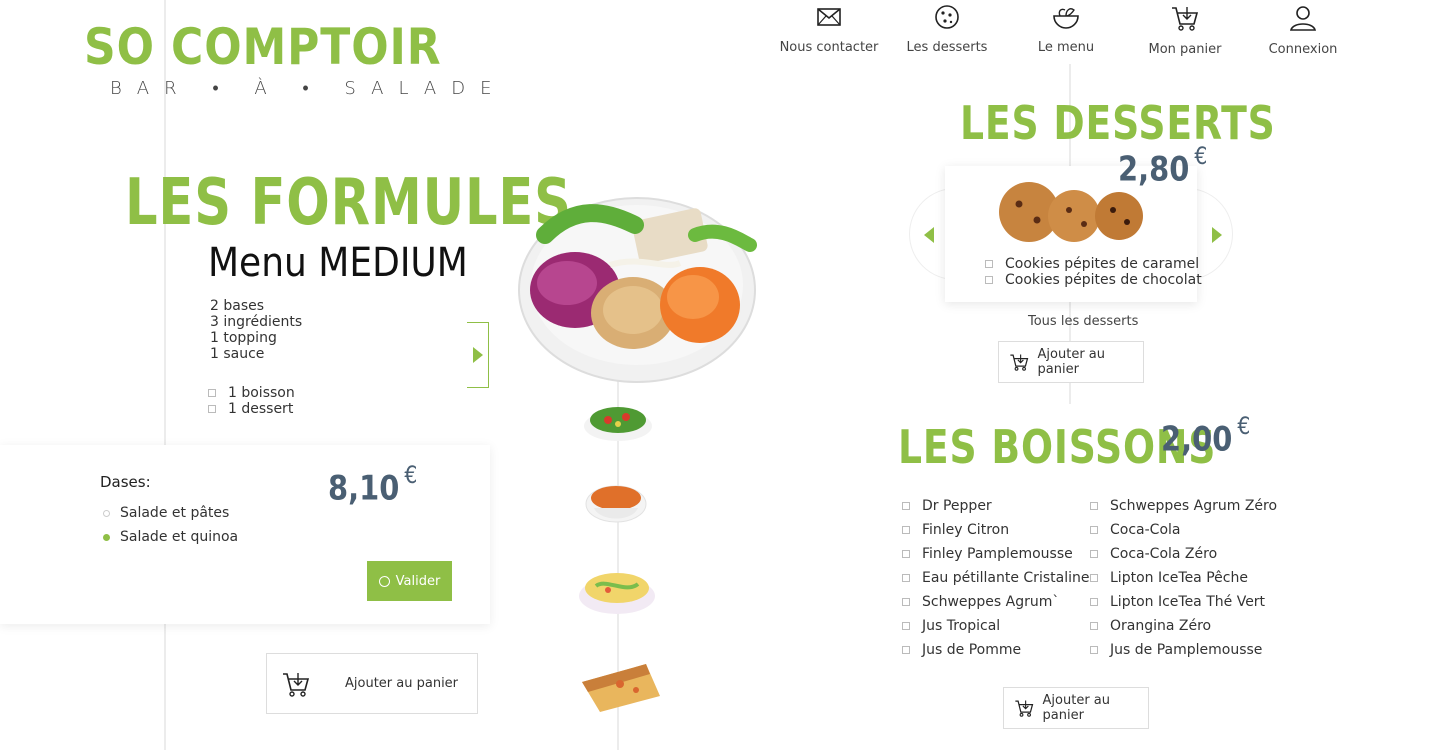 Image resolution: width=1440 pixels, height=750 pixels. What do you see at coordinates (955, 530) in the screenshot?
I see `drink-item: Finley Citron` at bounding box center [955, 530].